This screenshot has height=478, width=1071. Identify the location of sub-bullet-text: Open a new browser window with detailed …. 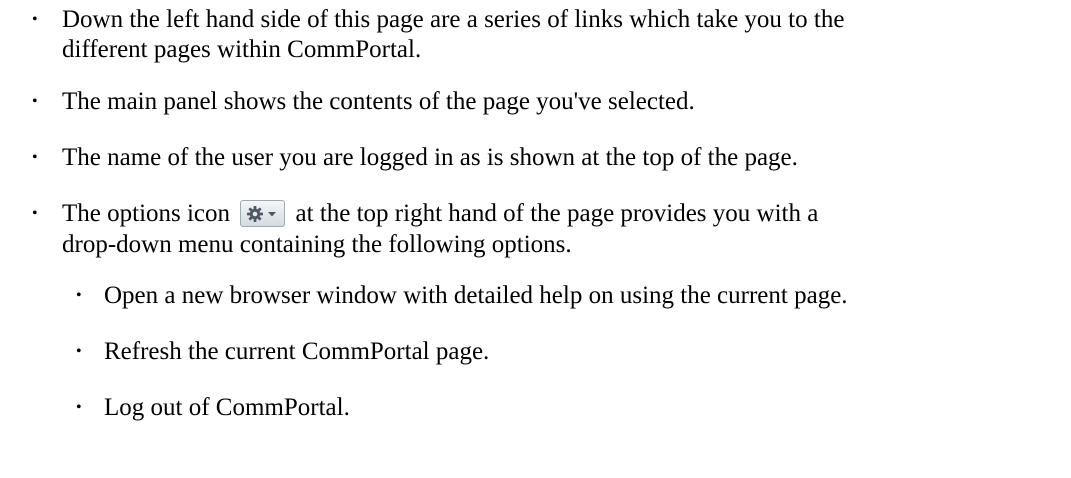
(476, 295).